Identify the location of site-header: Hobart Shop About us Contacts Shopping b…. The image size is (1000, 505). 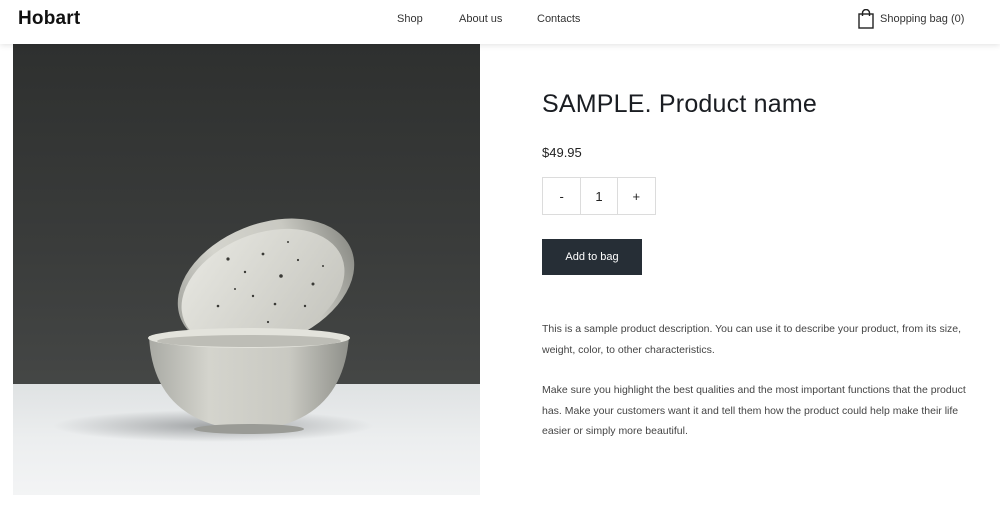
(500, 22).